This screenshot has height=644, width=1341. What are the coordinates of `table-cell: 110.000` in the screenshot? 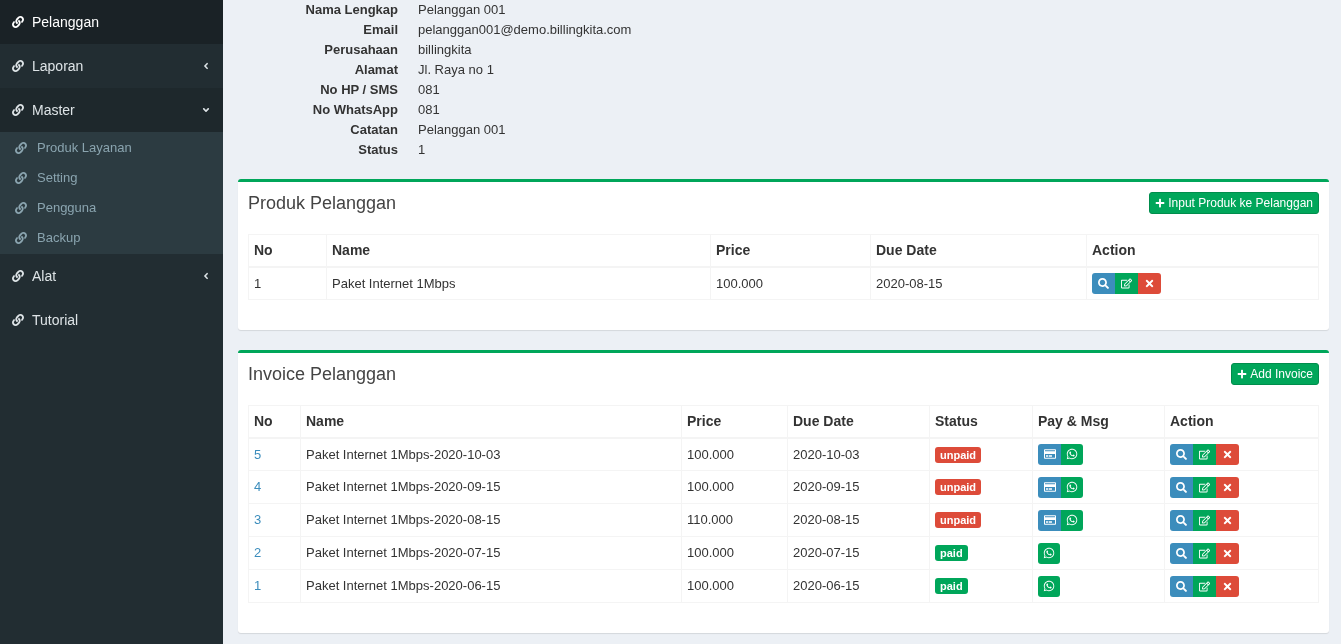 It's located at (734, 520).